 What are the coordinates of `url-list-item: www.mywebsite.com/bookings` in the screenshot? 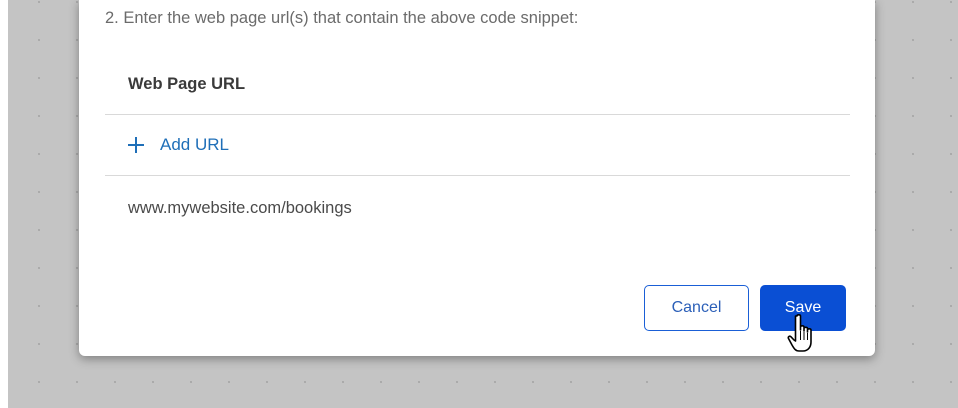 It's located at (240, 208).